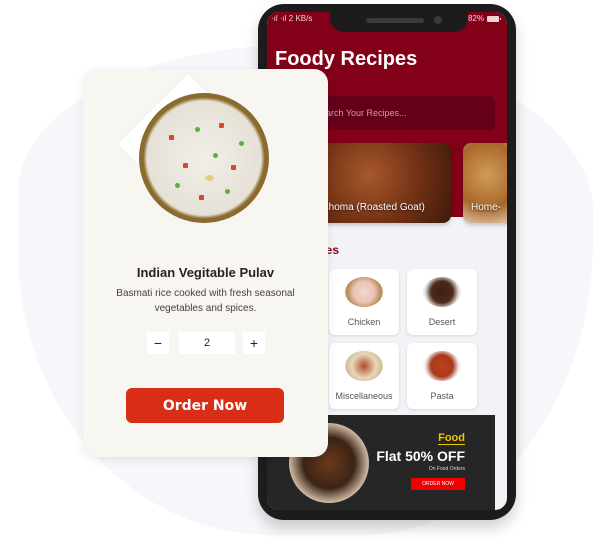 The image size is (606, 543). I want to click on recipe-name: Home-, so click(486, 207).